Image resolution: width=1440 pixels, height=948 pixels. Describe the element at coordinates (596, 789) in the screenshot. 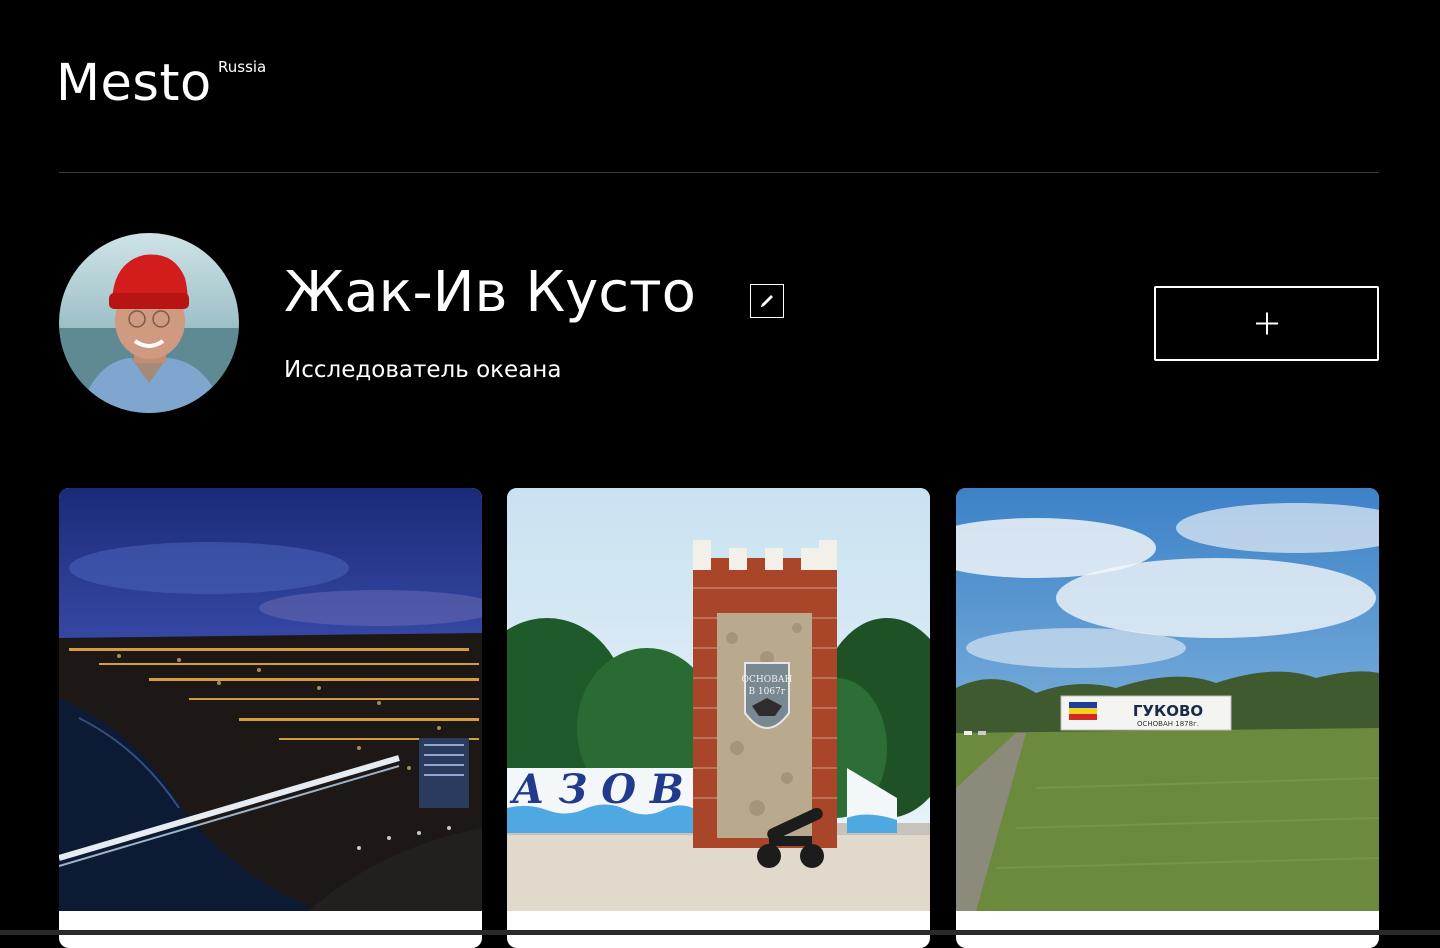

I see `azov-sign-text: А З О В` at that location.